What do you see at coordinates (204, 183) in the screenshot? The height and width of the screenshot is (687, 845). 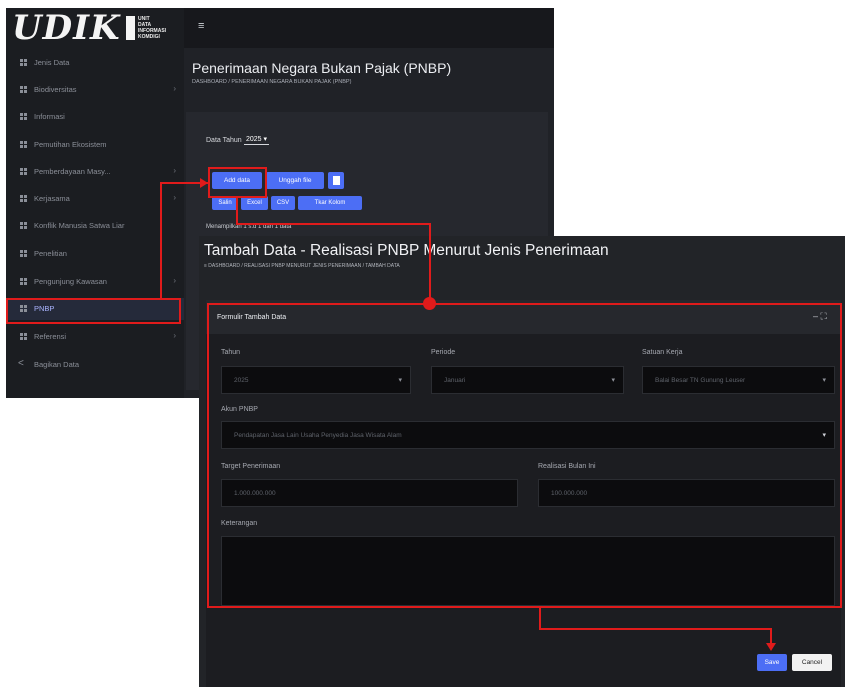 I see `arrow-right-icon` at bounding box center [204, 183].